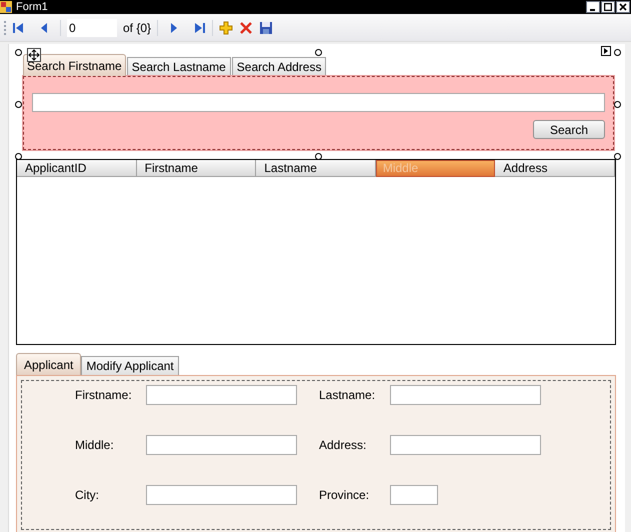 The height and width of the screenshot is (532, 631). Describe the element at coordinates (178, 66) in the screenshot. I see `search-tab: Search Lastname` at that location.